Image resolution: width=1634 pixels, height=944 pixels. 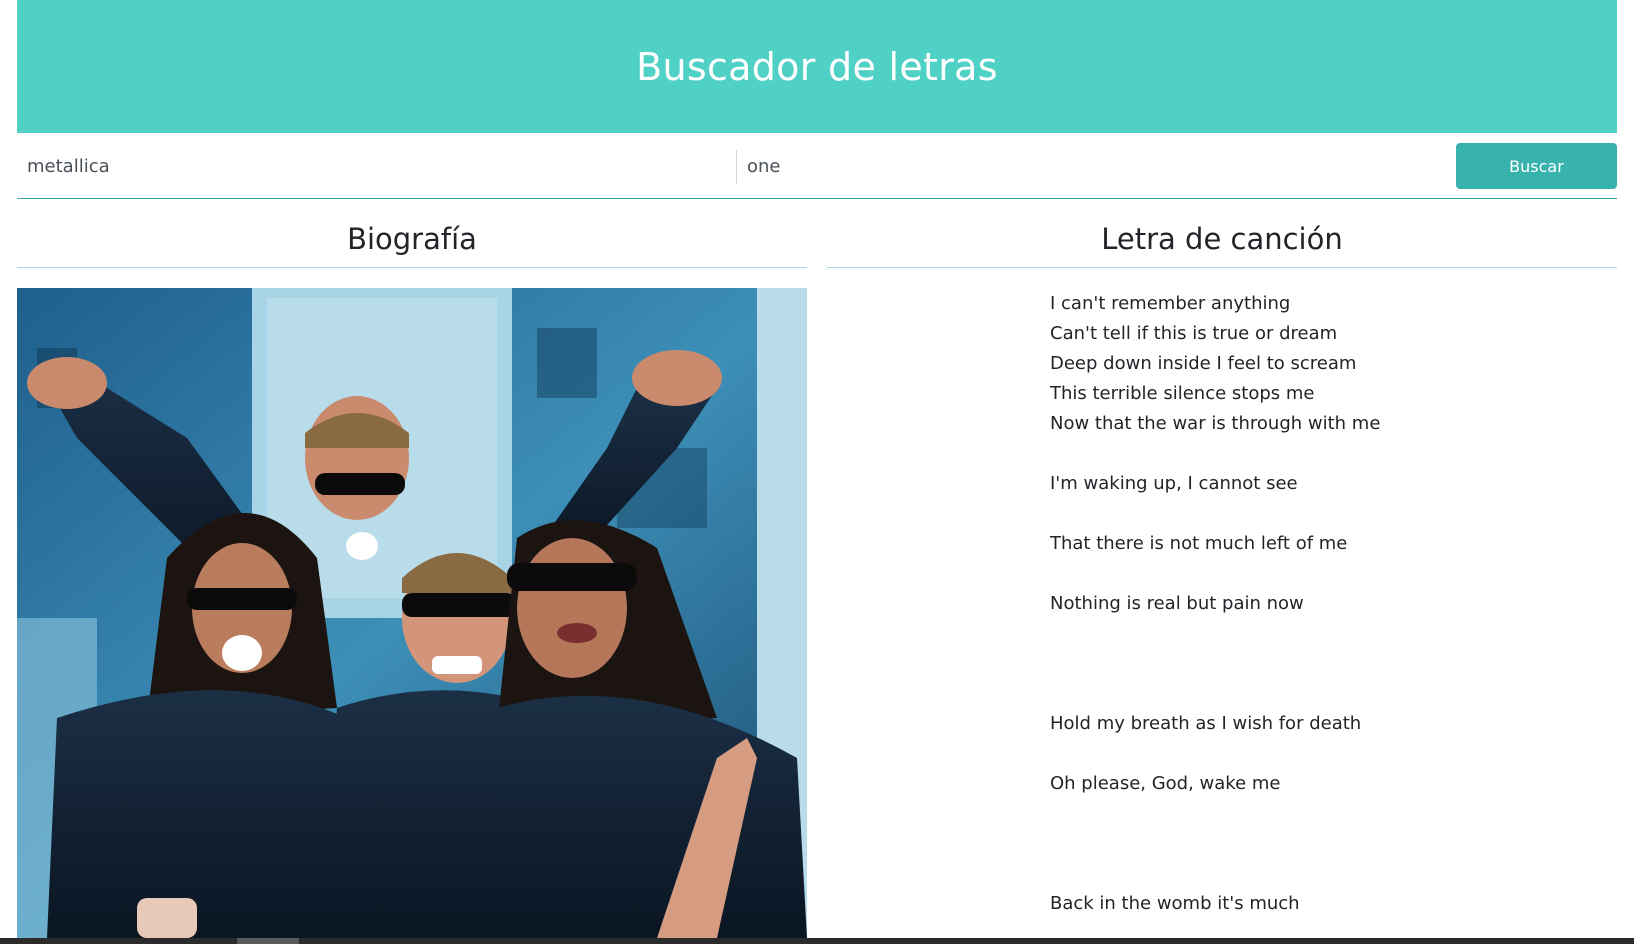 I want to click on lyric-line: That there is not much left of me, so click(x=1199, y=543).